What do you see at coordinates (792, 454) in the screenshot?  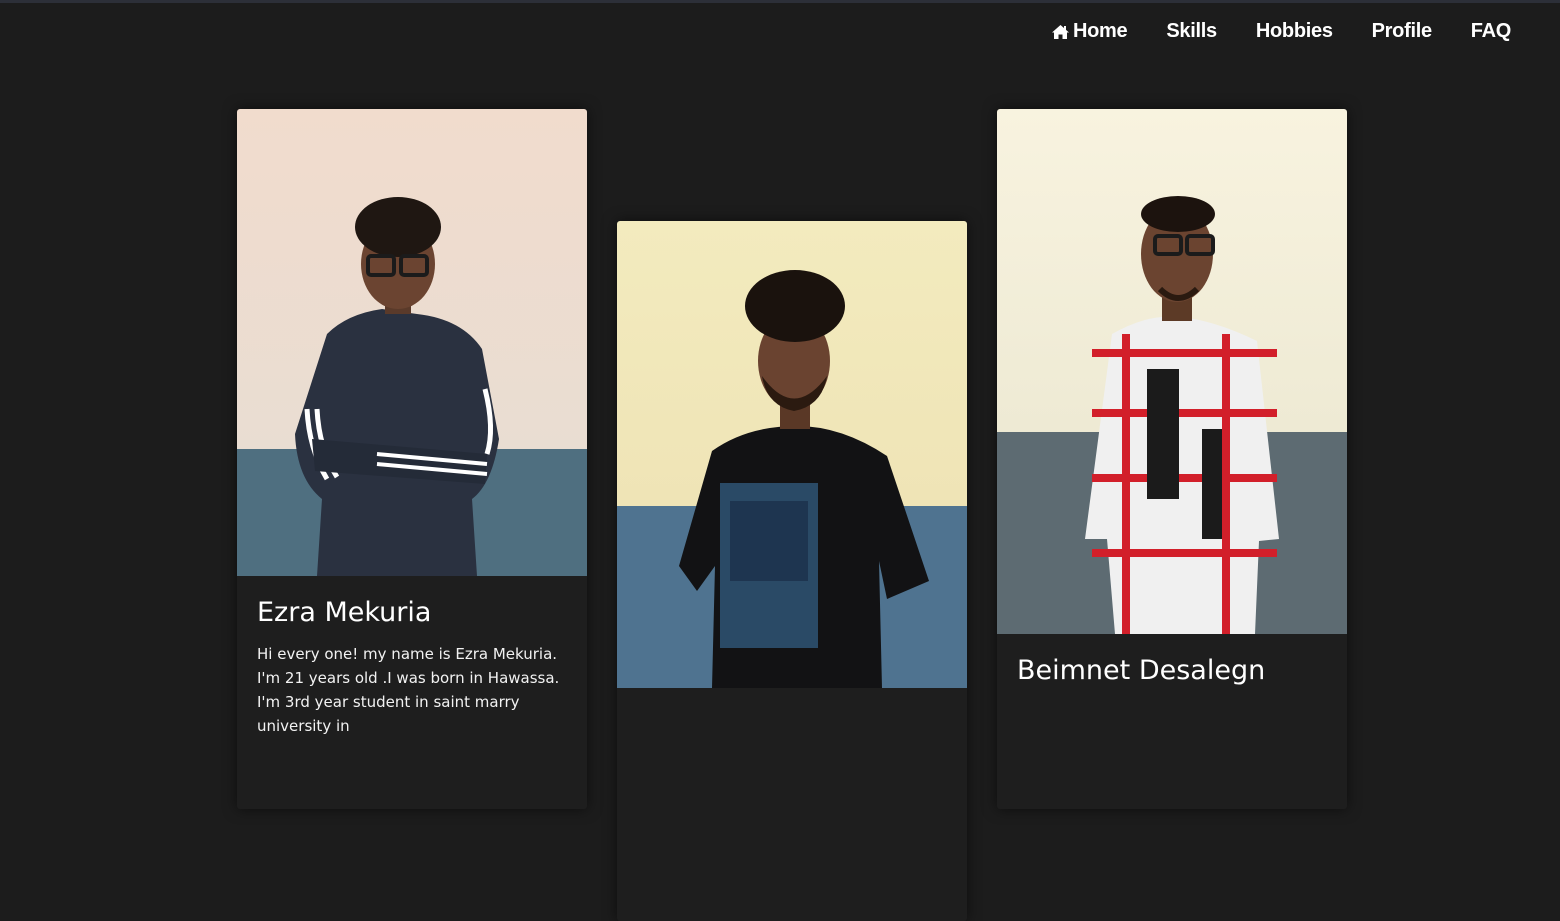 I see `profile-photo-second` at bounding box center [792, 454].